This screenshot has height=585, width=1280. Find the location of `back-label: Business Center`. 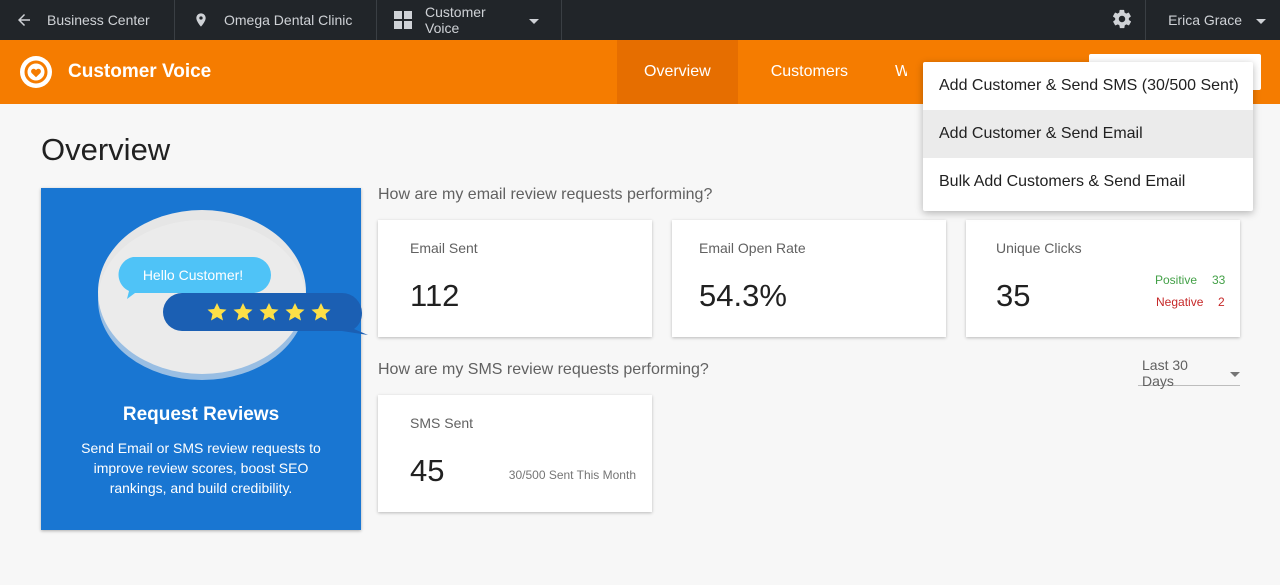

back-label: Business Center is located at coordinates (98, 20).